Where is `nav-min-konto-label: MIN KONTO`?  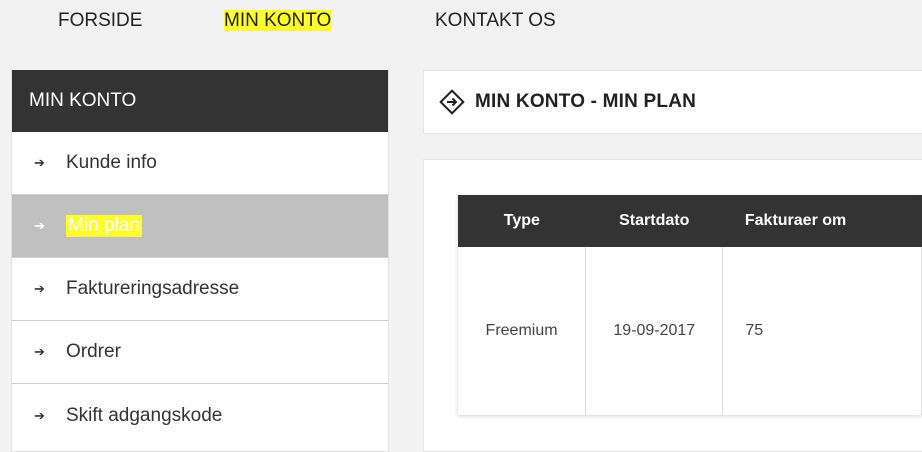
nav-min-konto-label: MIN KONTO is located at coordinates (278, 20).